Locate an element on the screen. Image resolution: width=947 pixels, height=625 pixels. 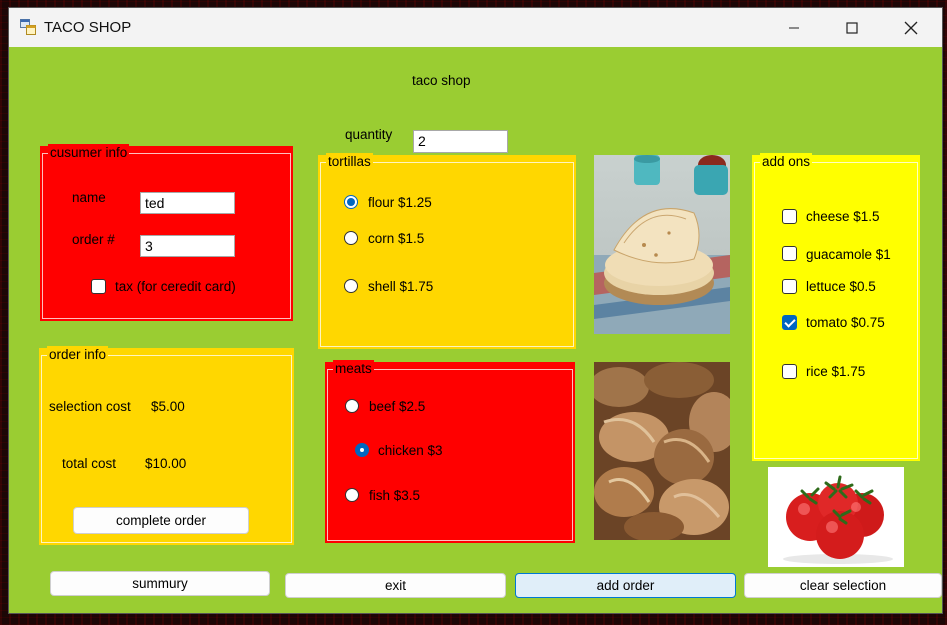
selection-cost-value: $5.00 is located at coordinates (168, 406).